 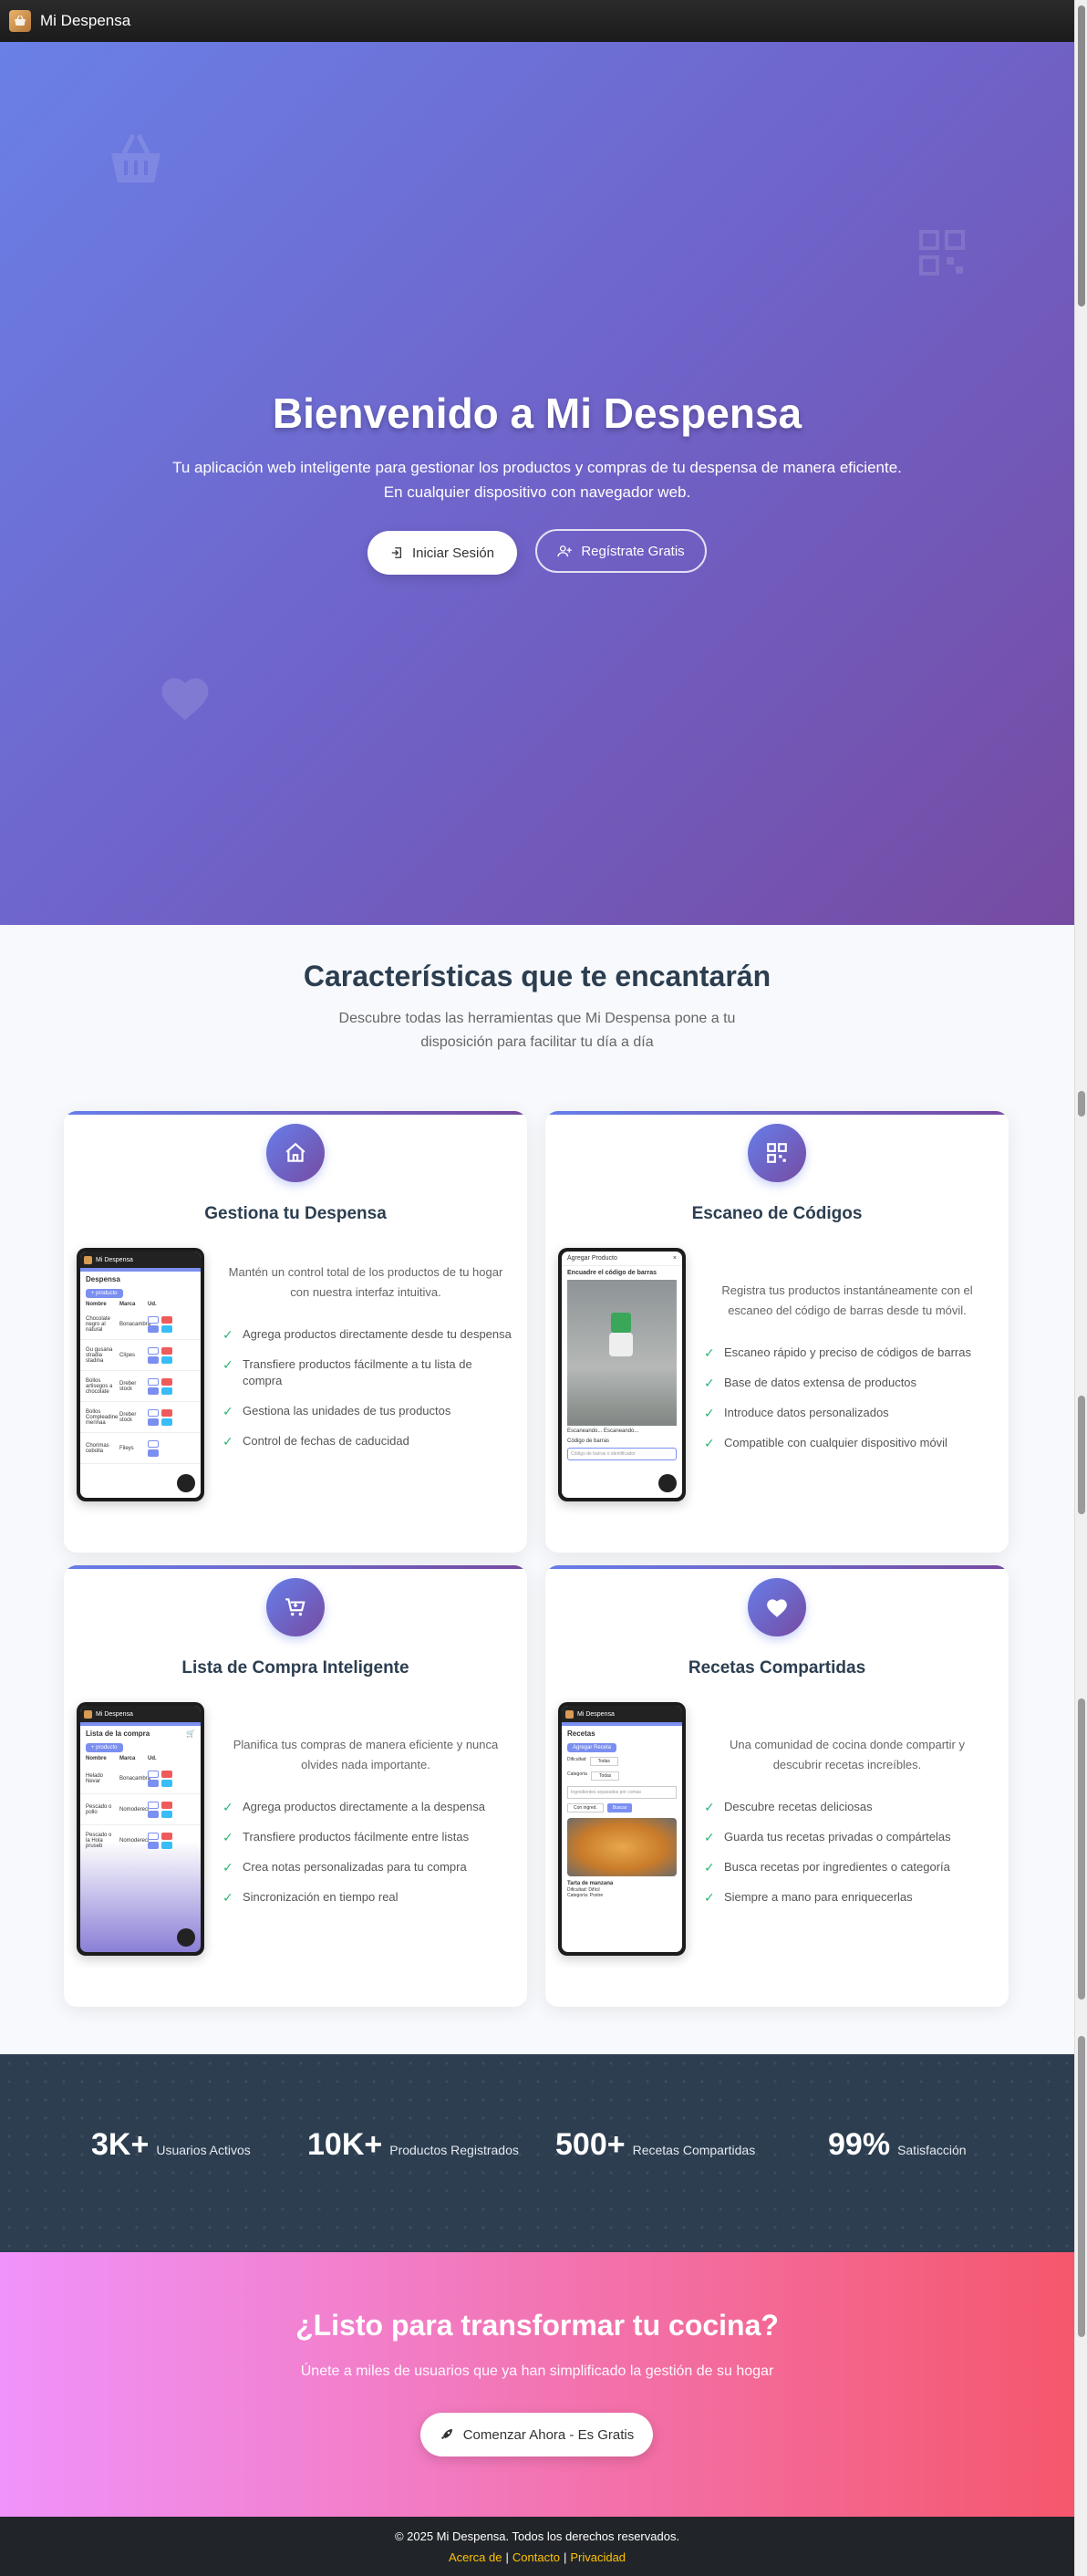 I want to click on feature-list-item: ✓ Control de fechas de caducidad, so click(x=368, y=1441).